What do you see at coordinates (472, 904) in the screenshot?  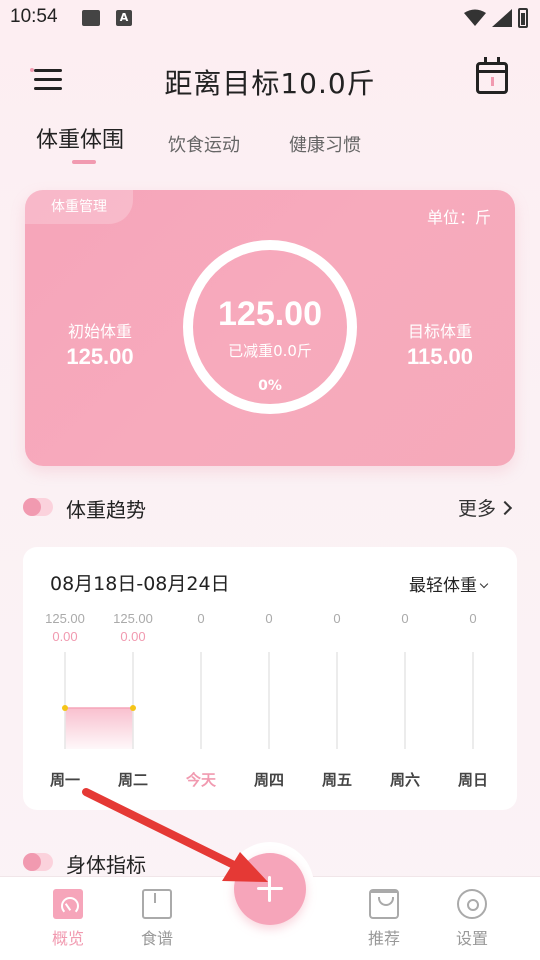 I see `gear-icon` at bounding box center [472, 904].